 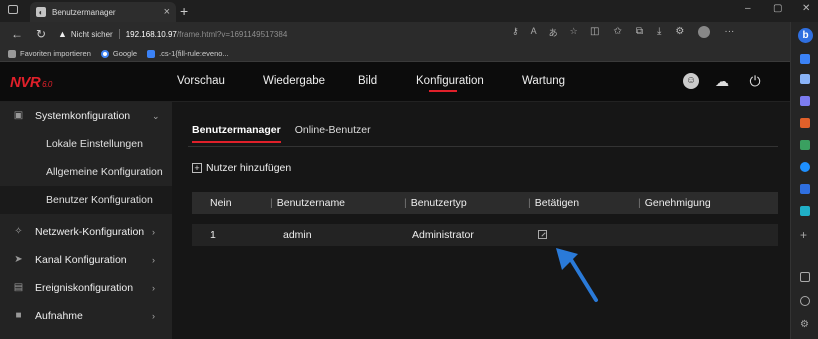 I want to click on browser-tab: ◐ Benutzermanager ×, so click(x=103, y=12).